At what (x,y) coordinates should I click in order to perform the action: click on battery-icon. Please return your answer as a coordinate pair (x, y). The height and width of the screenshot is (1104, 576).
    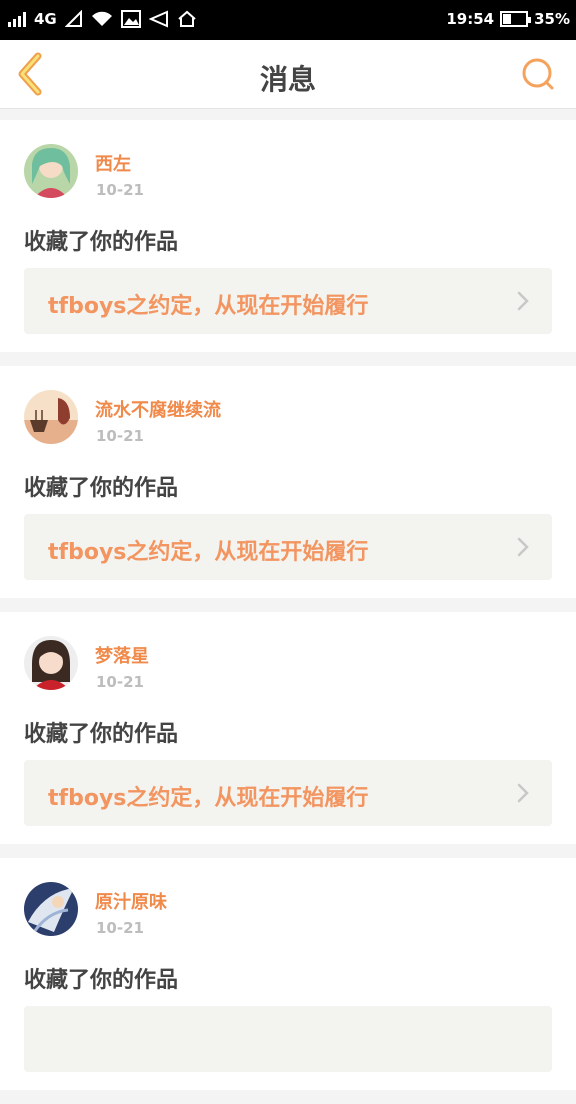
    Looking at the image, I should click on (516, 19).